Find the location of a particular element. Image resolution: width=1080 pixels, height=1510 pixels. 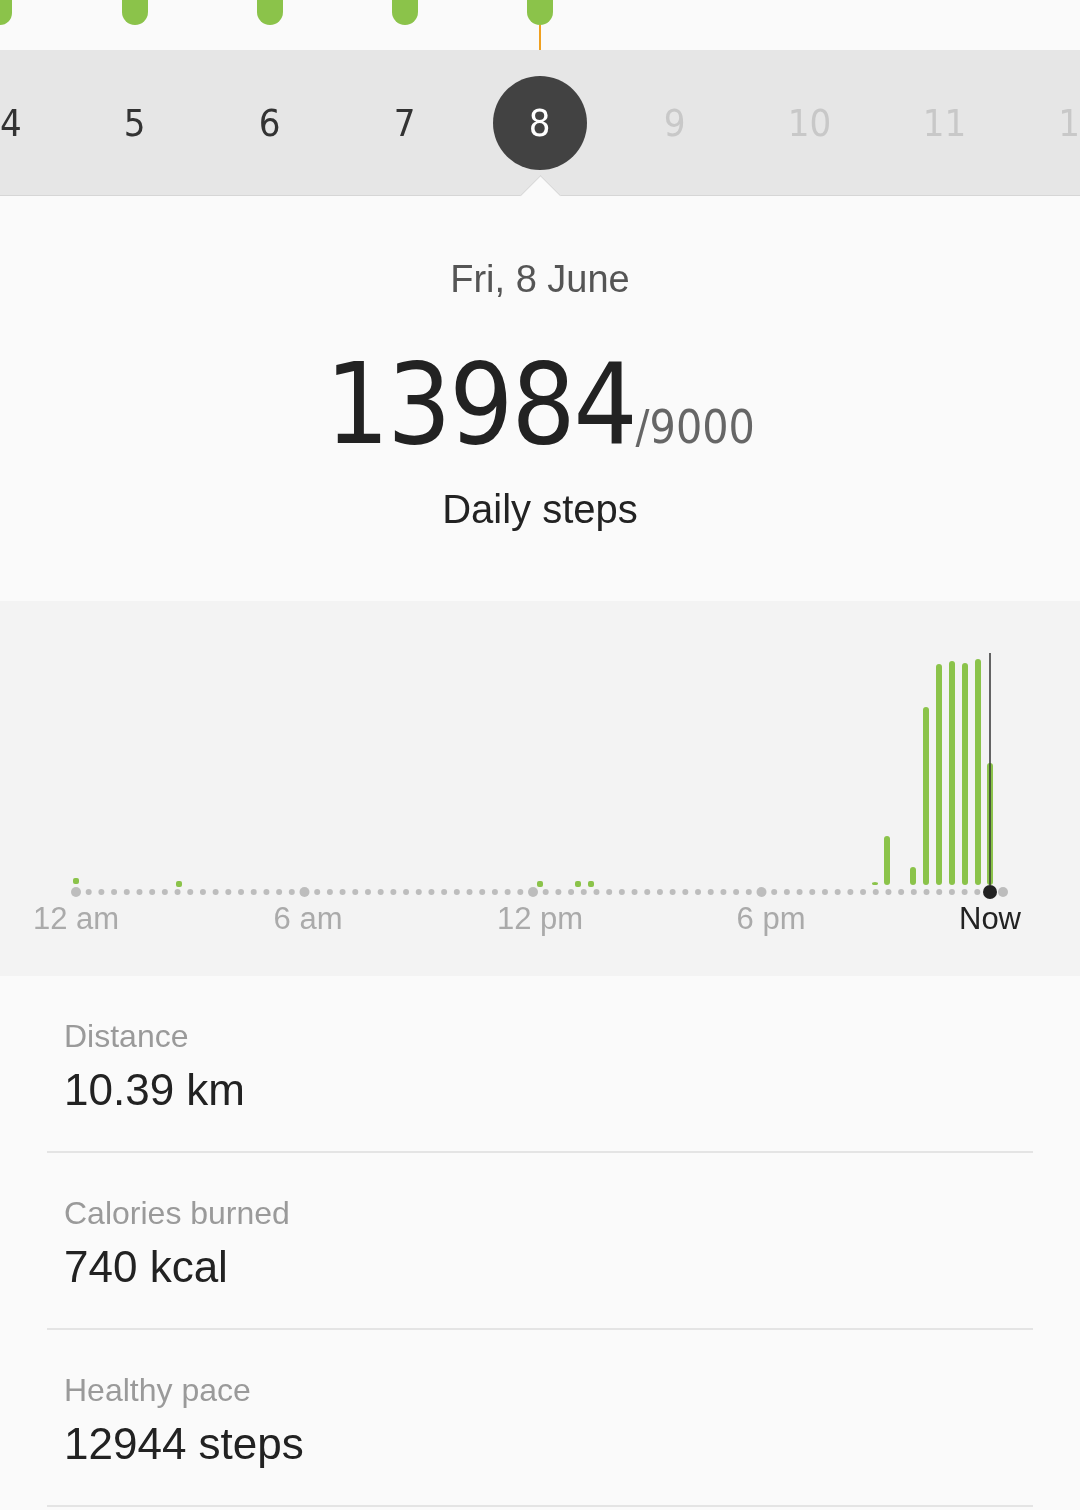

stat-value: 12944 steps is located at coordinates (184, 1444).